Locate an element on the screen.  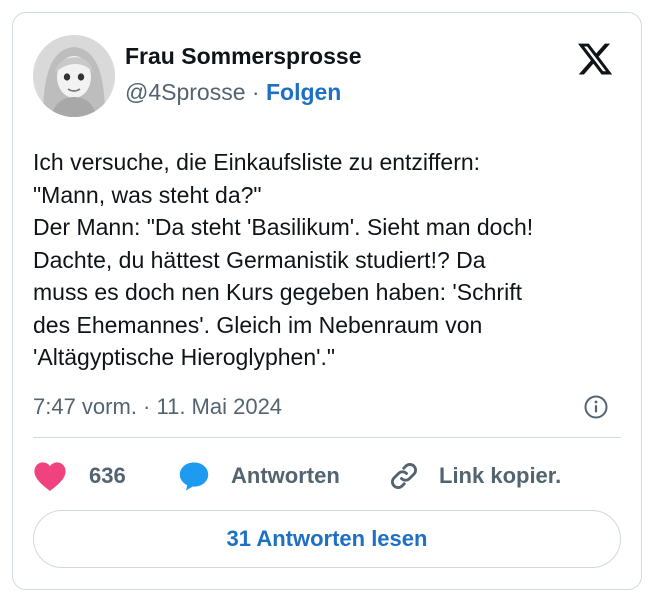
like-button: 636 is located at coordinates (79, 476).